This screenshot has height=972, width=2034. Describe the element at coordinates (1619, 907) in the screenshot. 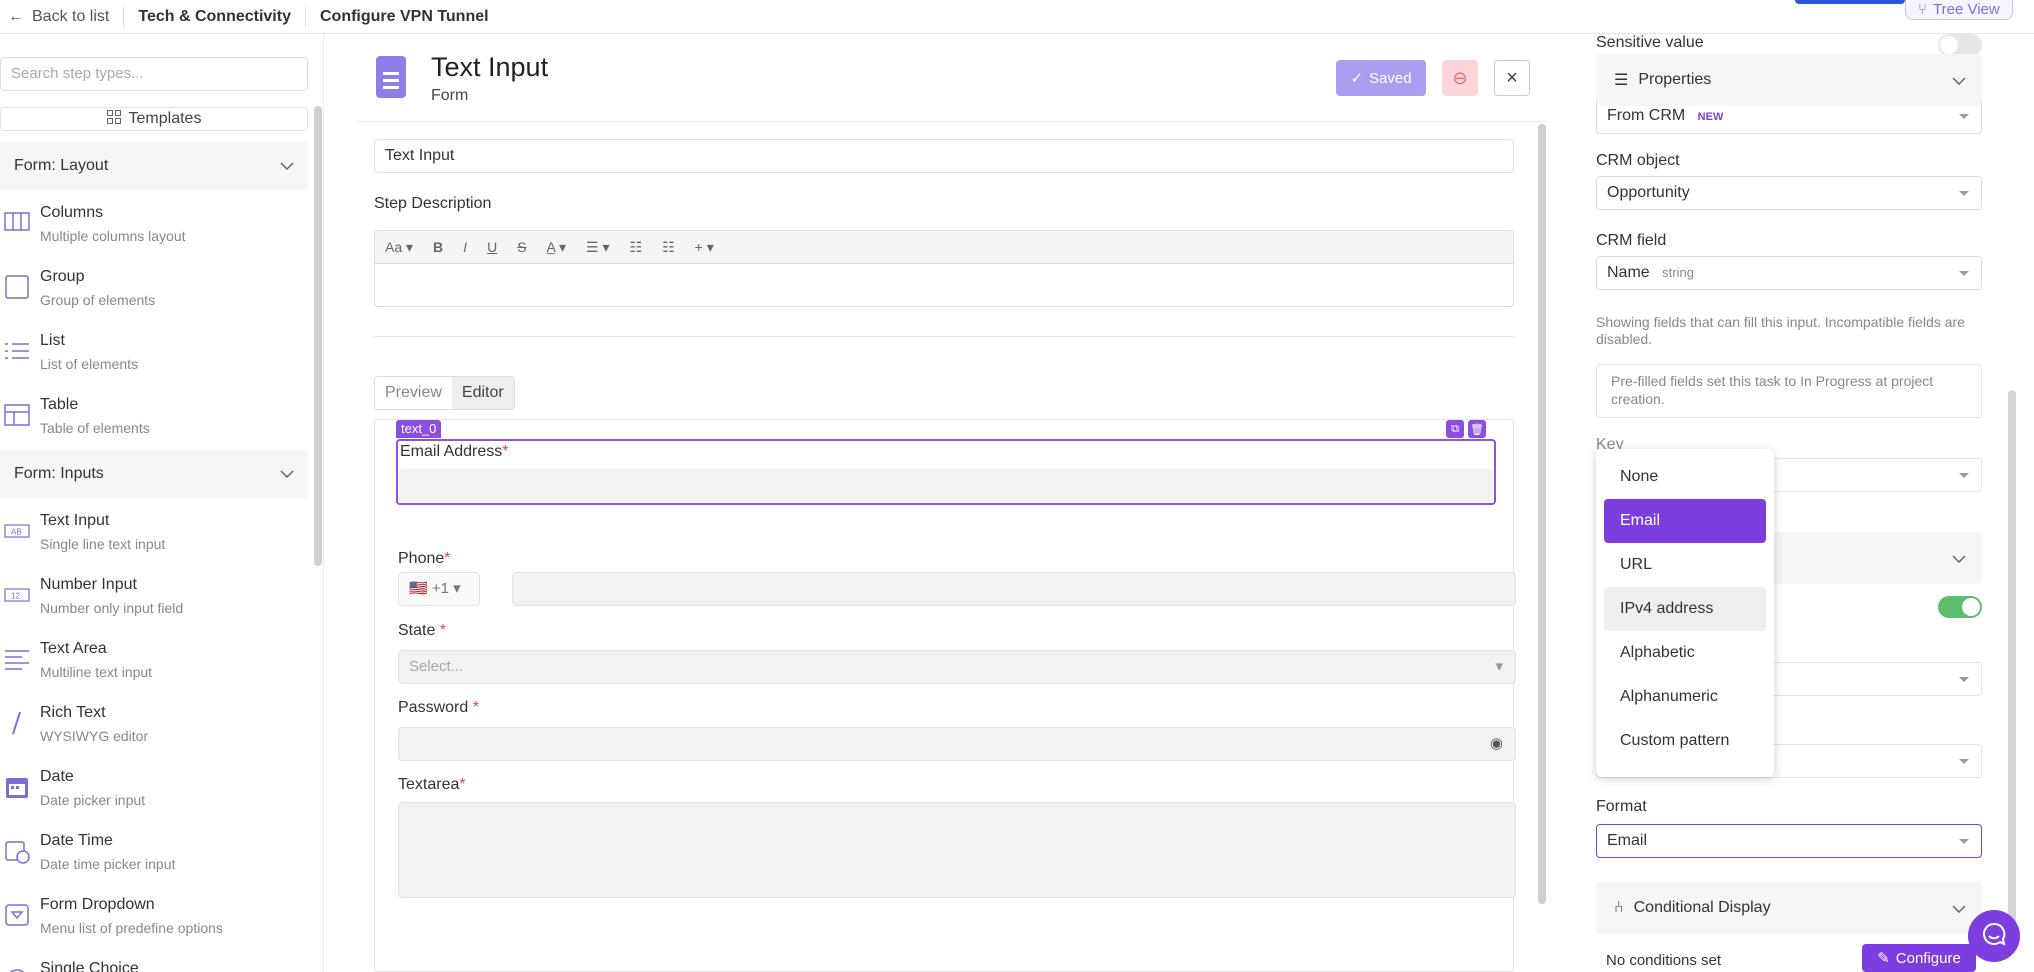

I see `branch-icon: ⑃` at that location.